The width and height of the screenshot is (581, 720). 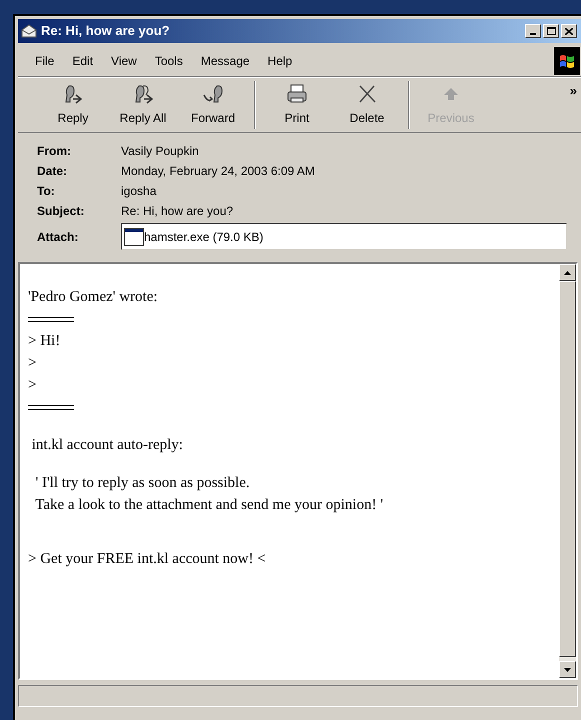 What do you see at coordinates (54, 151) in the screenshot?
I see `field-label: From:` at bounding box center [54, 151].